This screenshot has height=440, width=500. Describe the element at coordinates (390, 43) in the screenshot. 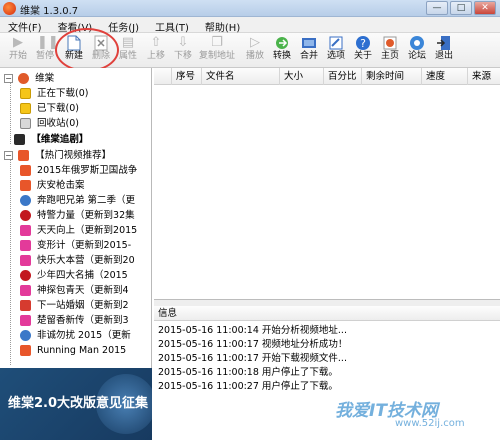

I see `home-icon` at that location.